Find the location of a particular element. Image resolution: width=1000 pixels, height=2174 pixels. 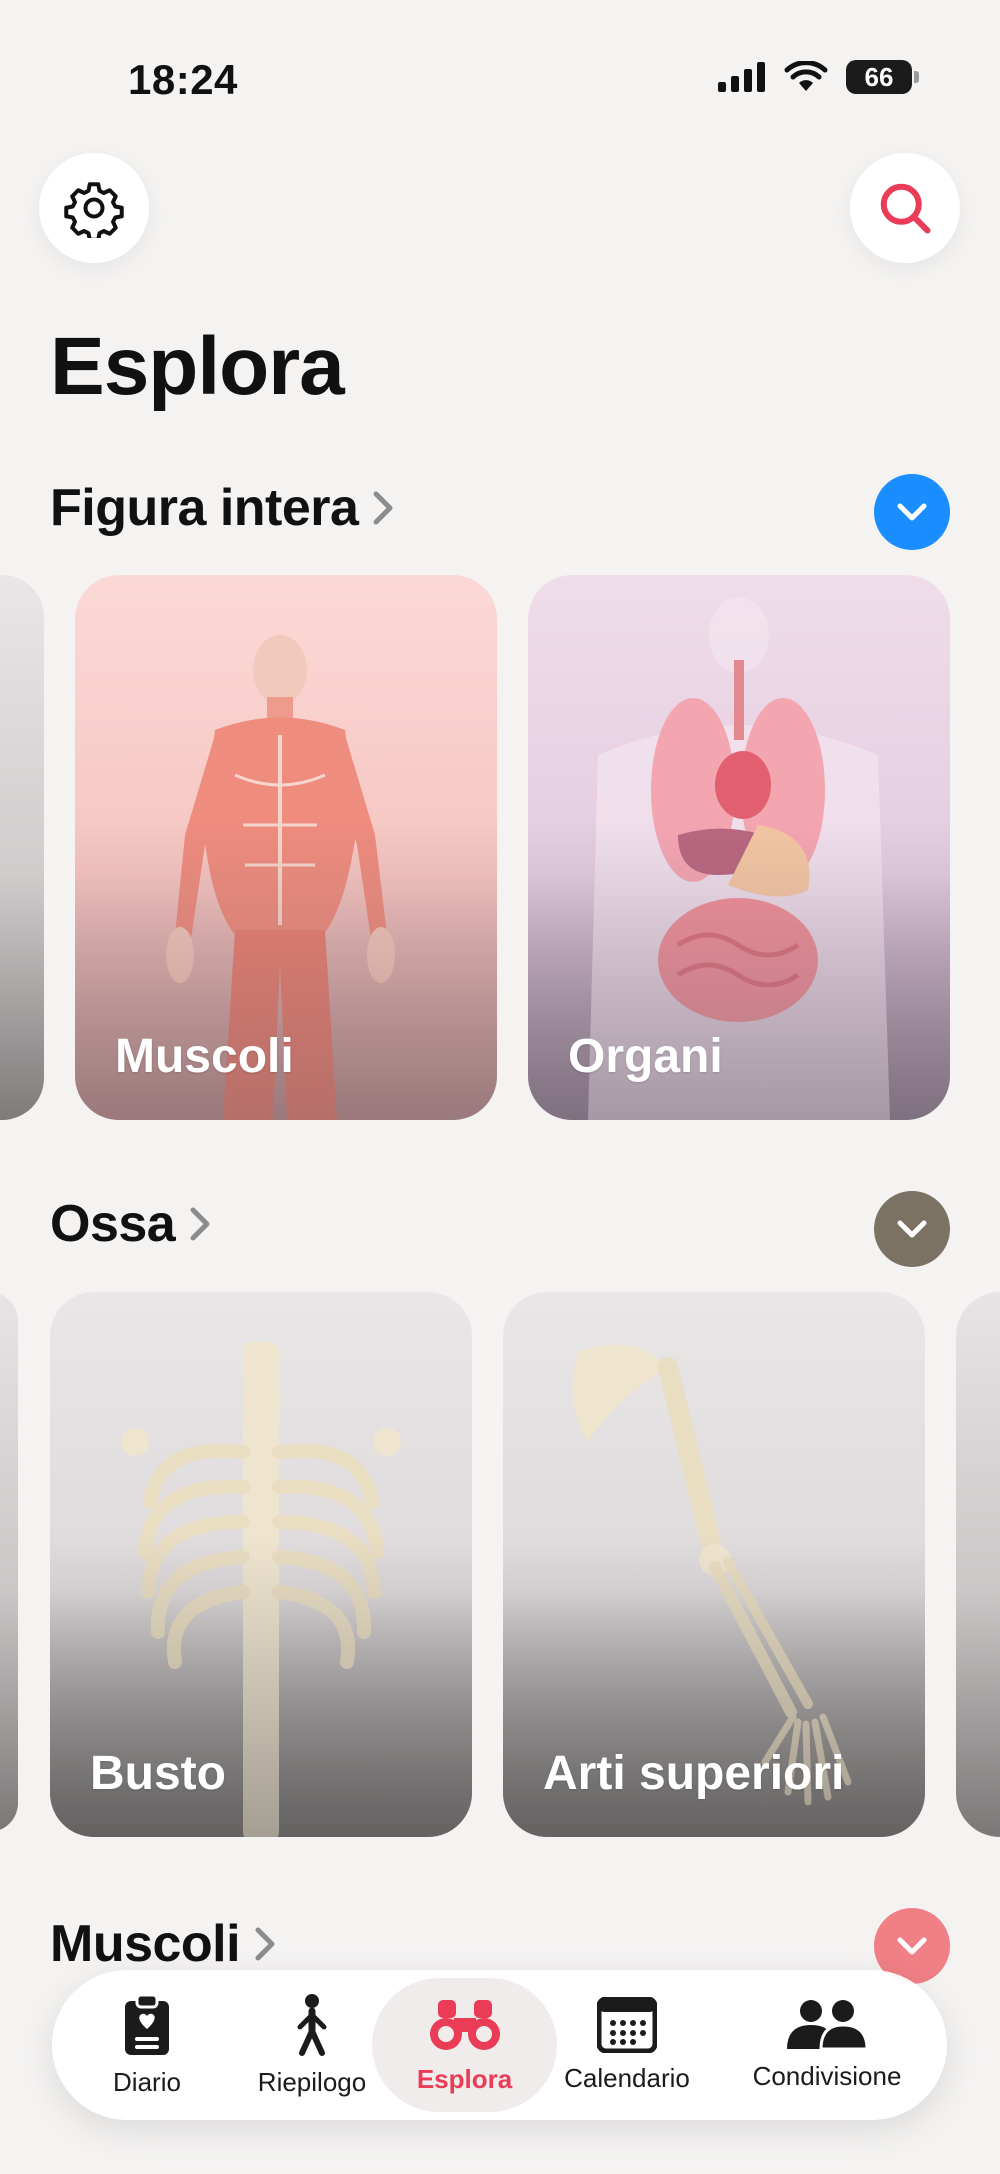

section-title: Muscoli is located at coordinates (145, 1944).